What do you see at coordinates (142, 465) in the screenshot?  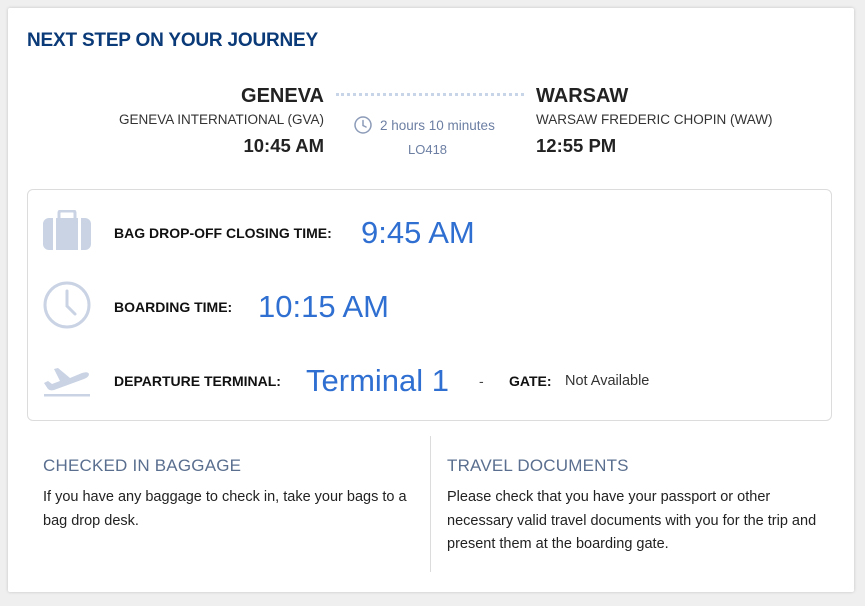 I see `baggage-heading: CHECKED IN BAGGAGE` at bounding box center [142, 465].